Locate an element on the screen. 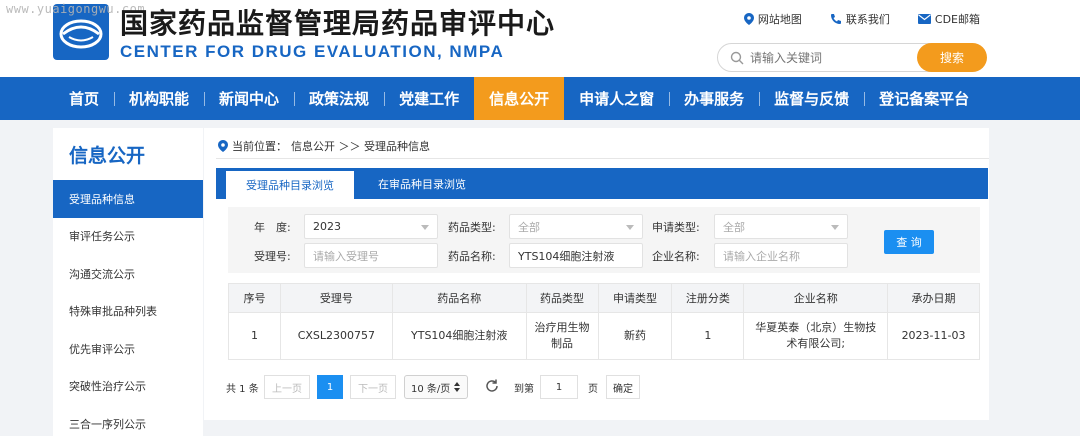 This screenshot has height=436, width=1080. contact-link: 联系我们 is located at coordinates (860, 19).